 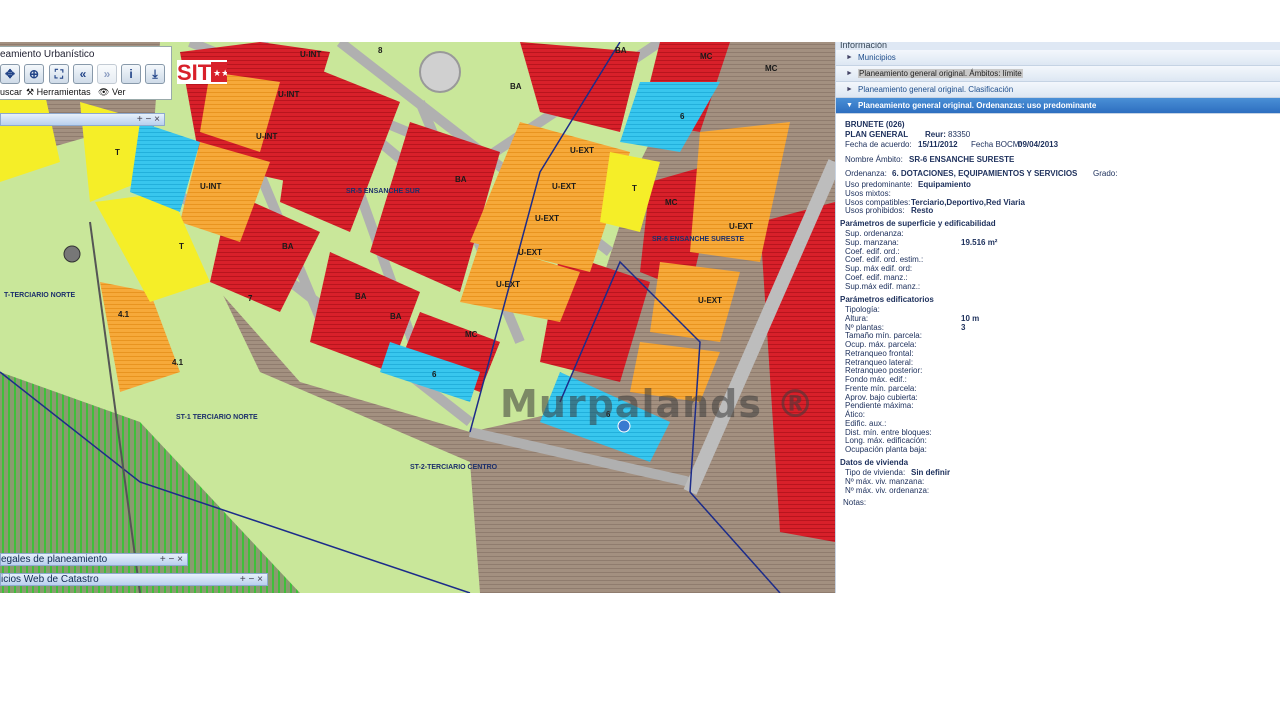 I want to click on extent-icon: ⛶, so click(x=59, y=74).